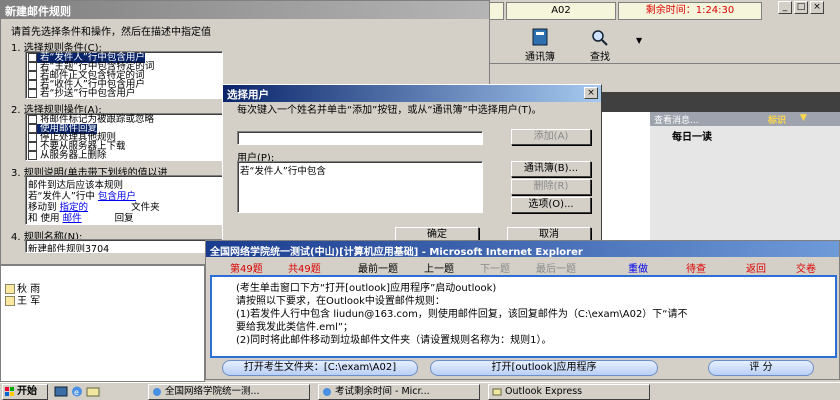  Describe the element at coordinates (93, 391) in the screenshot. I see `outlook-quicklaunch-icon` at that location.